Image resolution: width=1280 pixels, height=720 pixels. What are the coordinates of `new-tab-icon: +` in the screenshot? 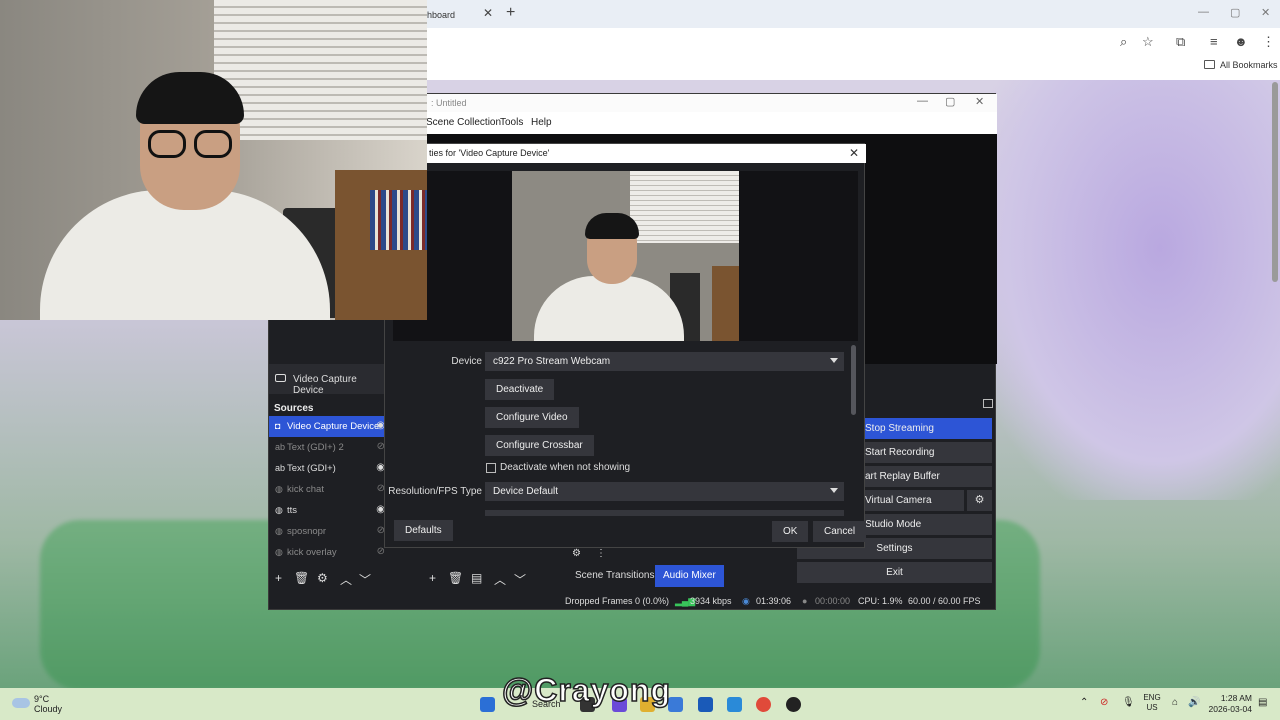 It's located at (510, 13).